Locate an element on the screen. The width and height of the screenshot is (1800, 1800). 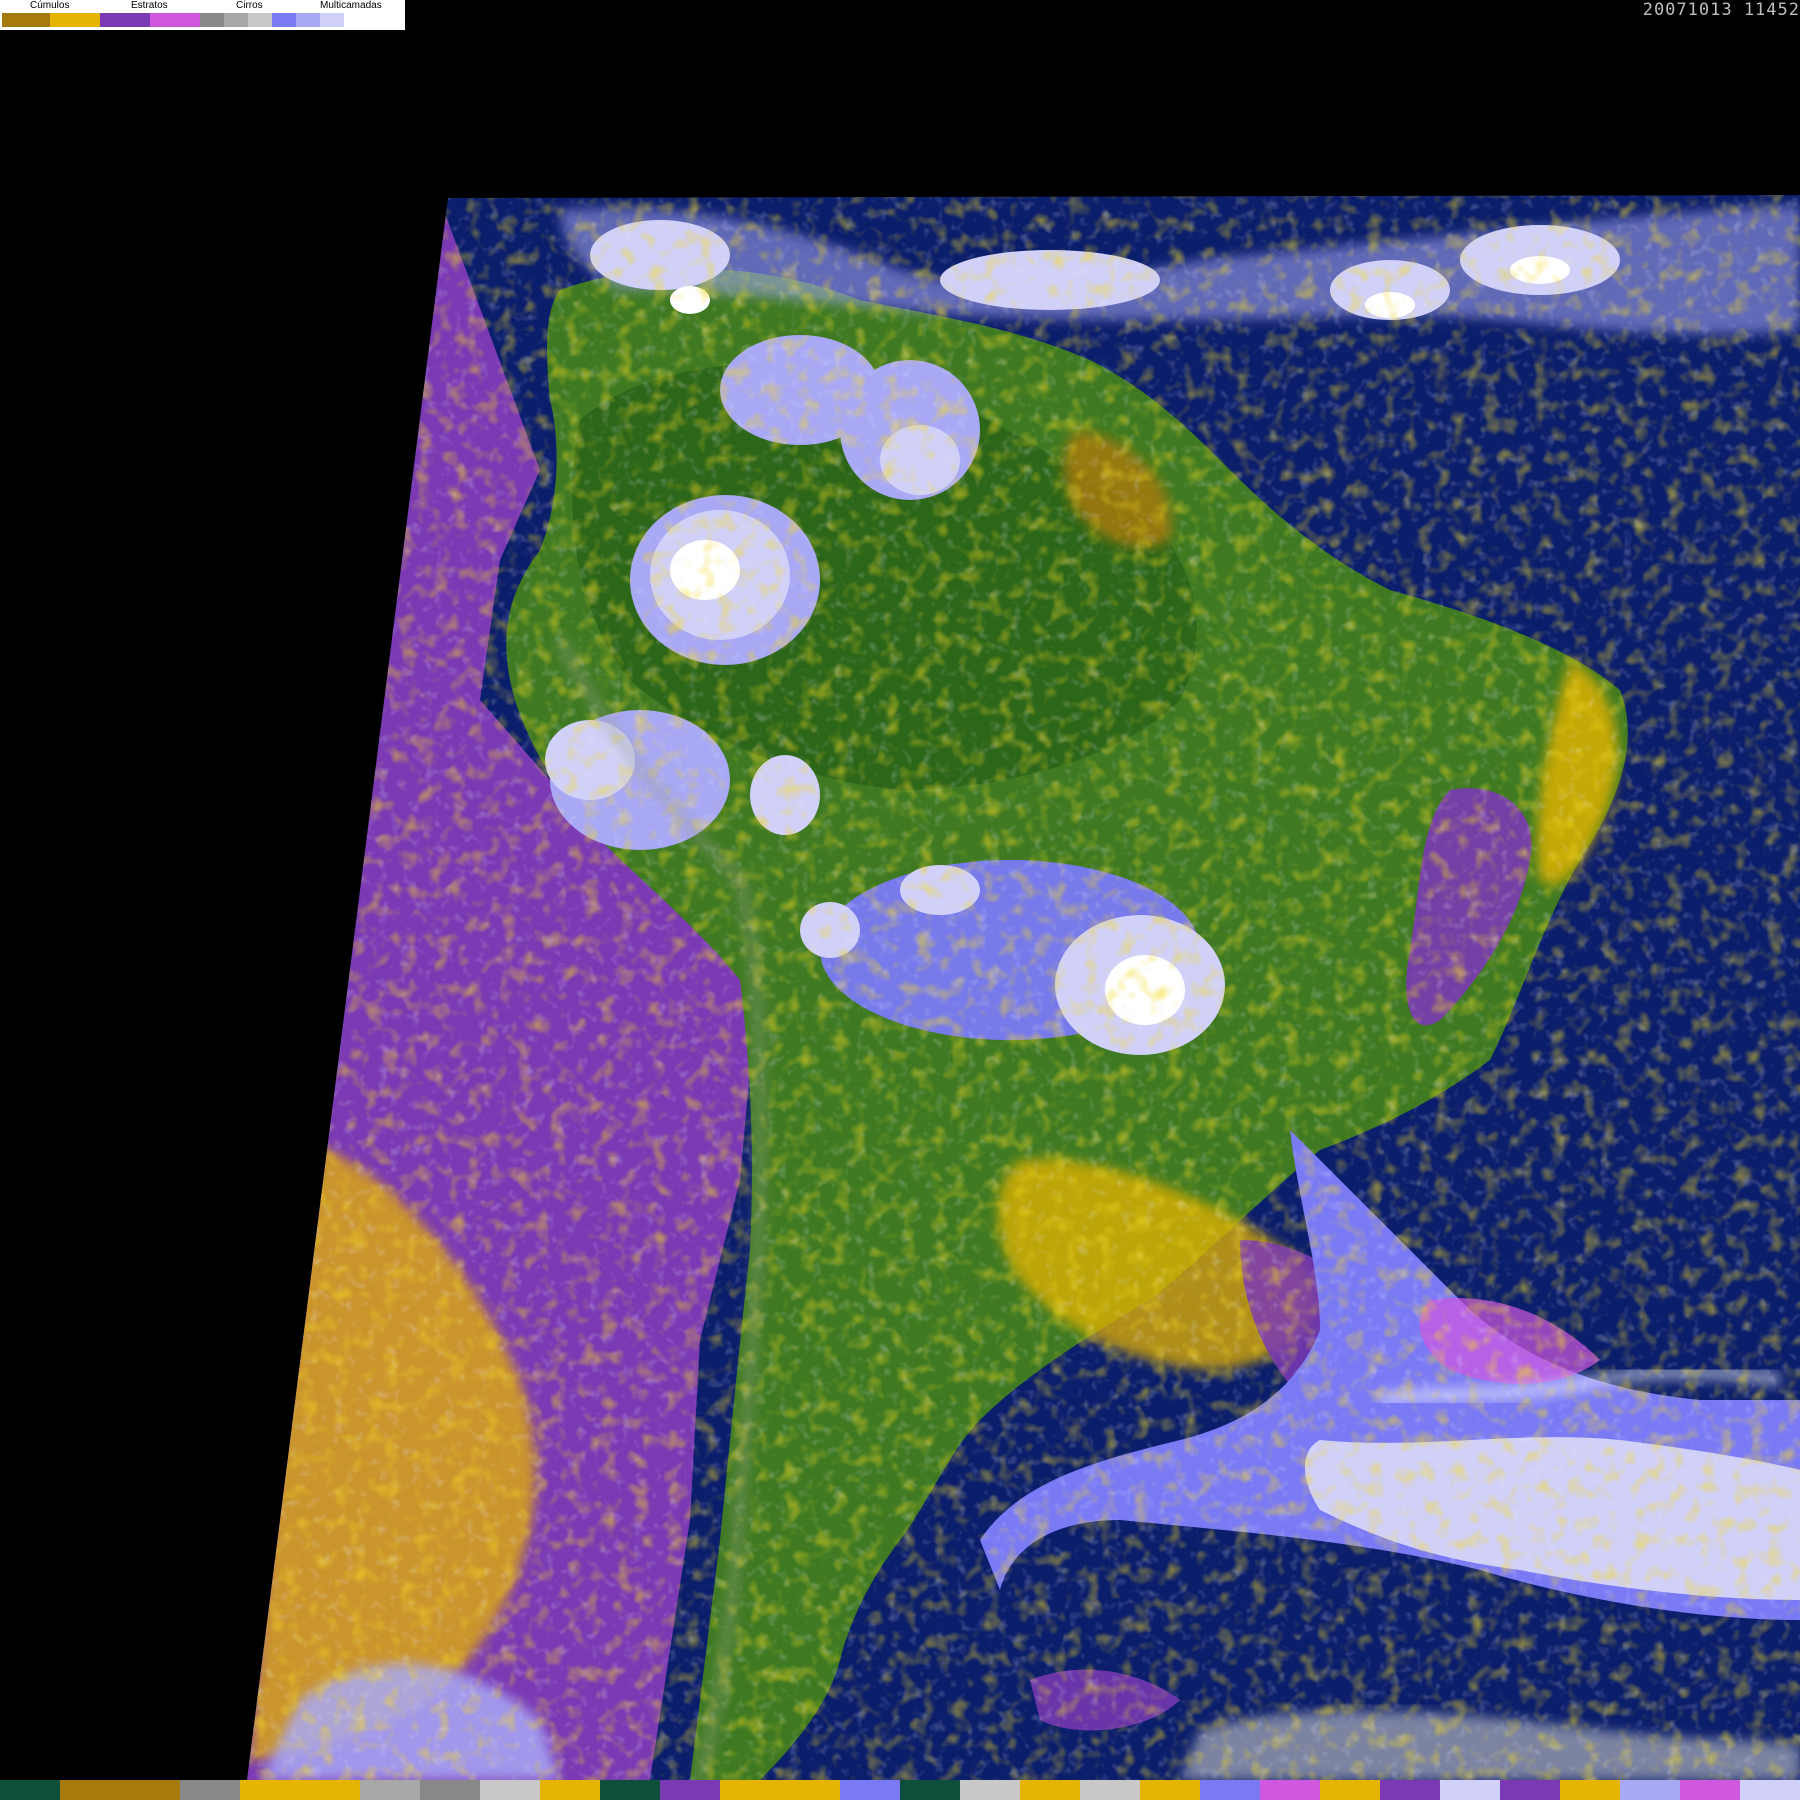
legend-swatches is located at coordinates (185, 20).